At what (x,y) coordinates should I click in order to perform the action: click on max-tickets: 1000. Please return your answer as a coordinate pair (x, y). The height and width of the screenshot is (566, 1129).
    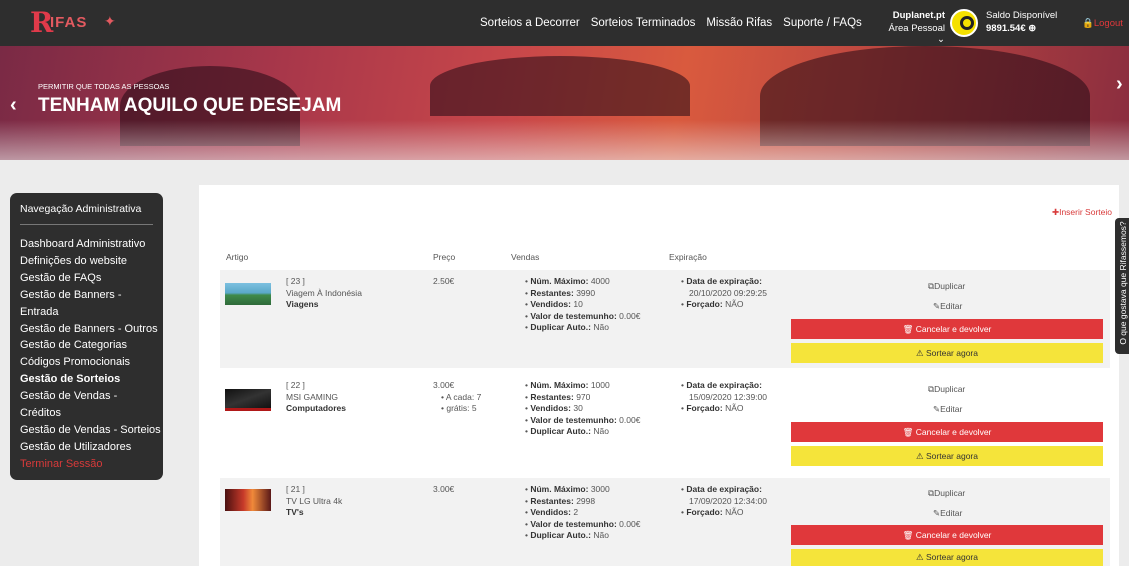
    Looking at the image, I should click on (600, 385).